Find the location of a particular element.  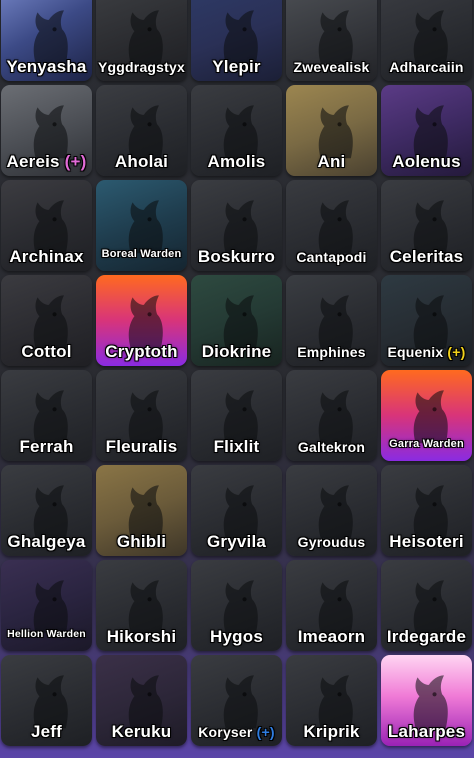

character-tile: Galtekron is located at coordinates (331, 415).